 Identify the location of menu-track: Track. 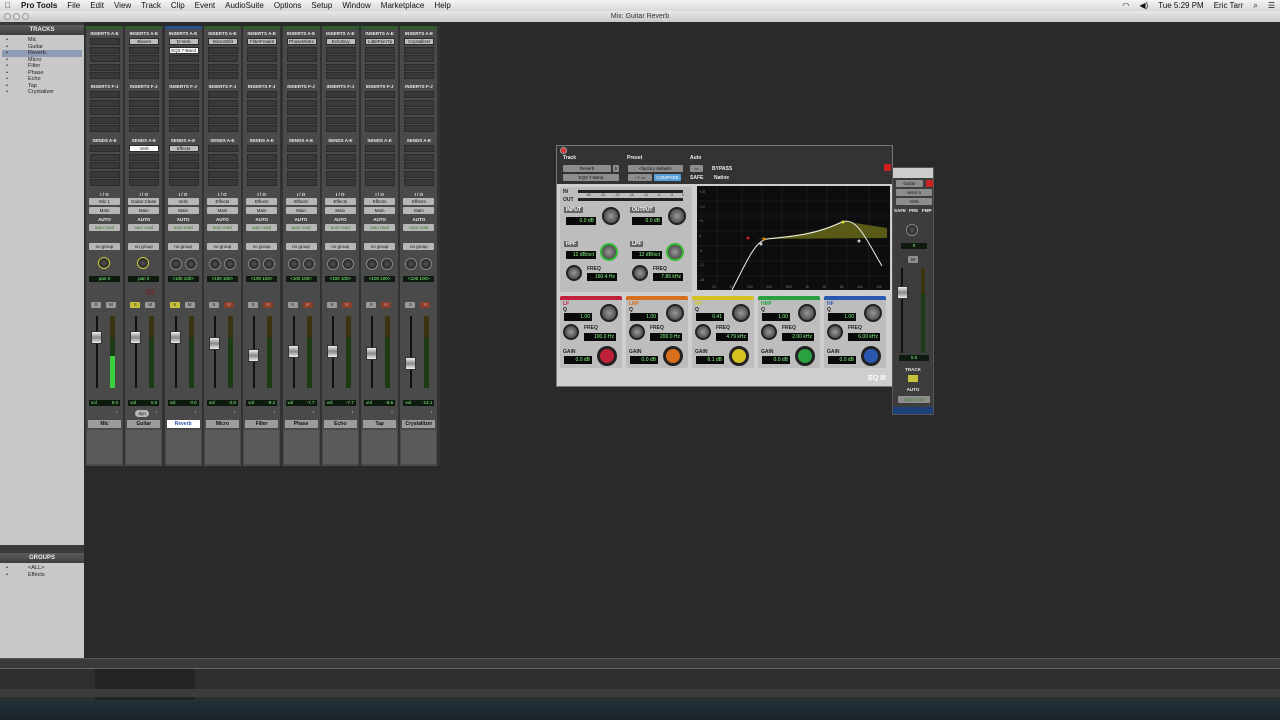
(151, 5).